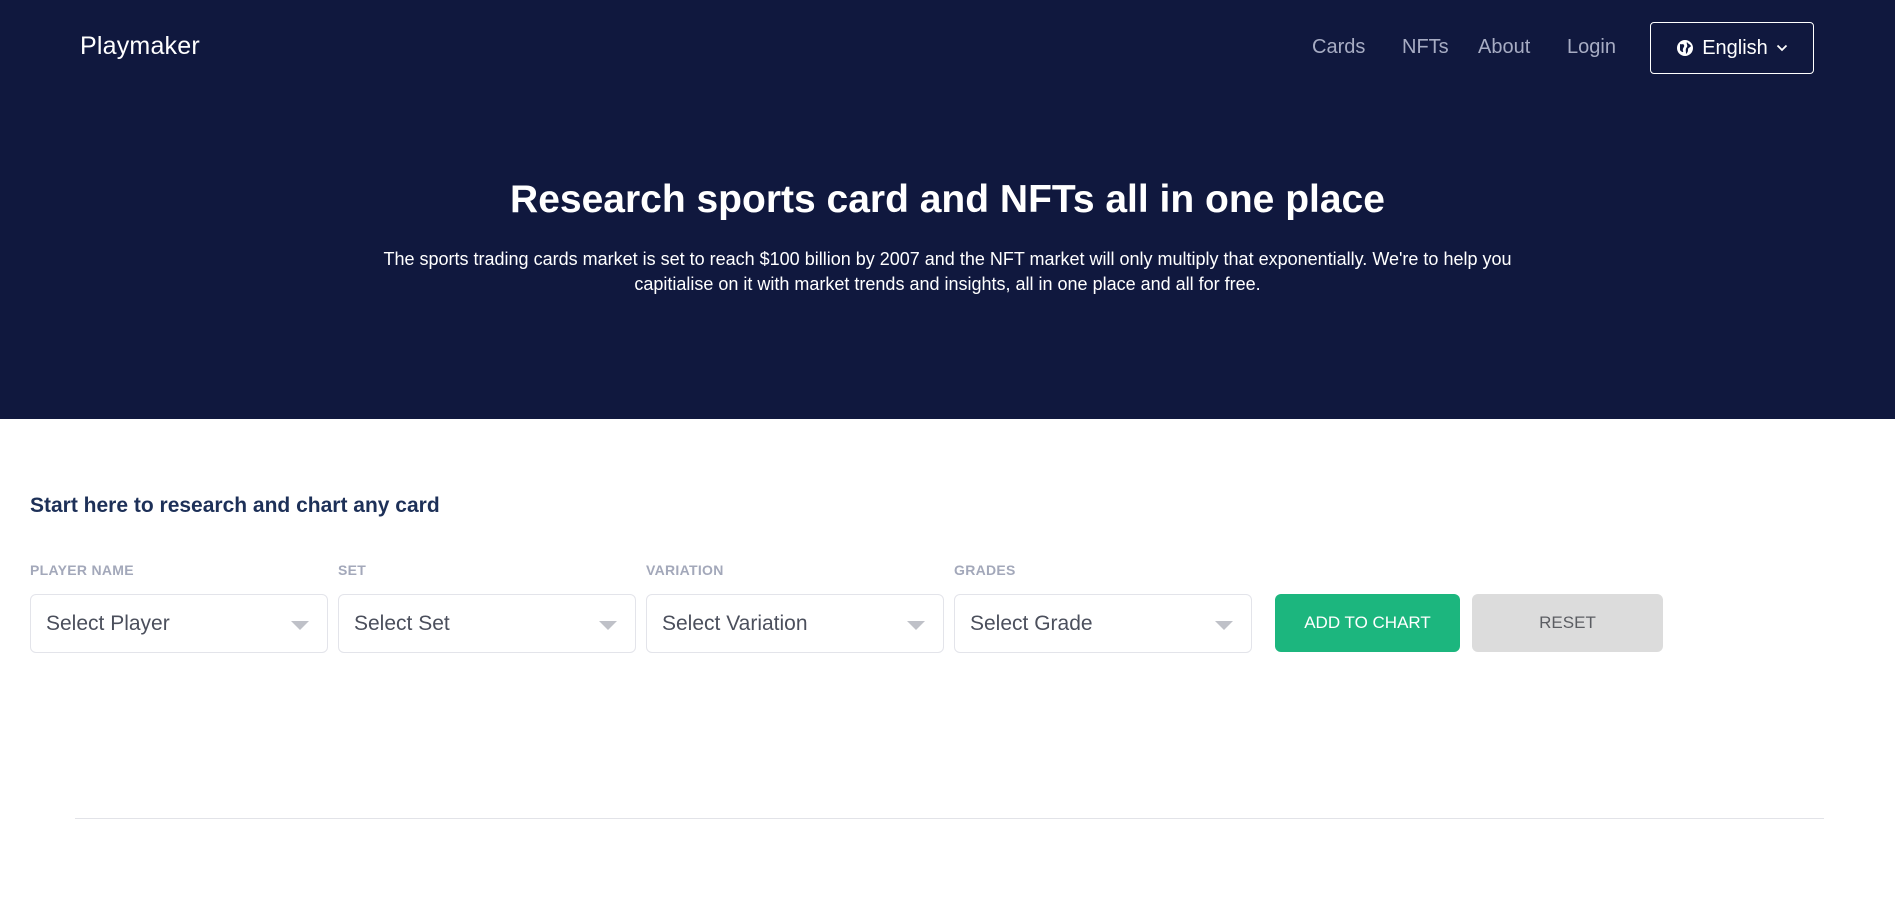 The image size is (1895, 918). I want to click on grade-select-value: Select Grade, so click(1031, 623).